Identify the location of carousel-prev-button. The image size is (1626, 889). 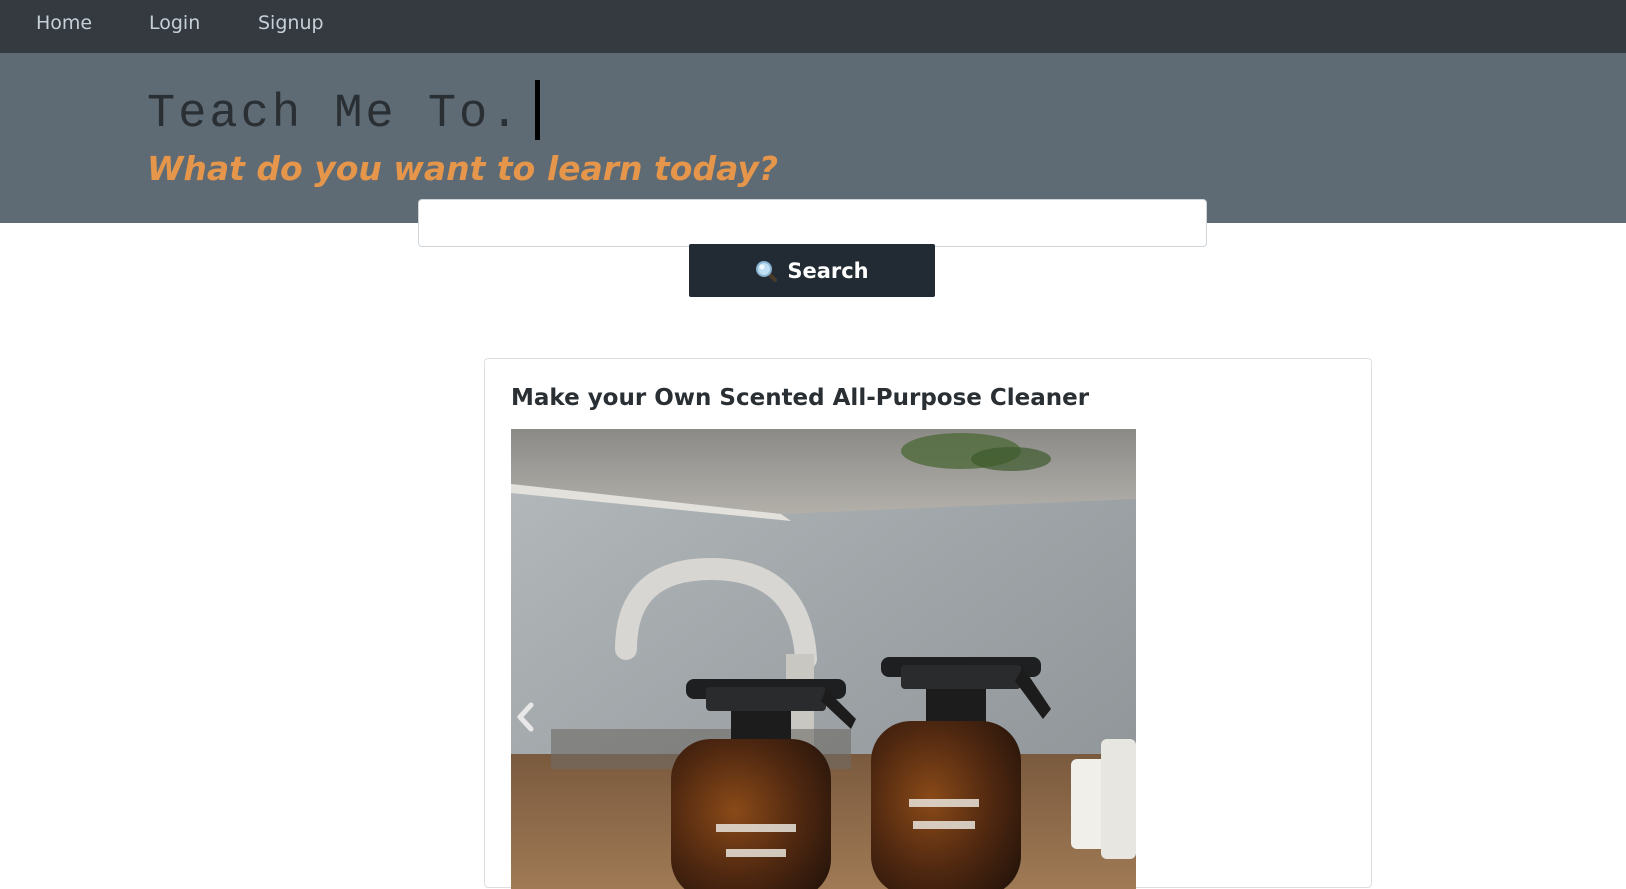
(526, 717).